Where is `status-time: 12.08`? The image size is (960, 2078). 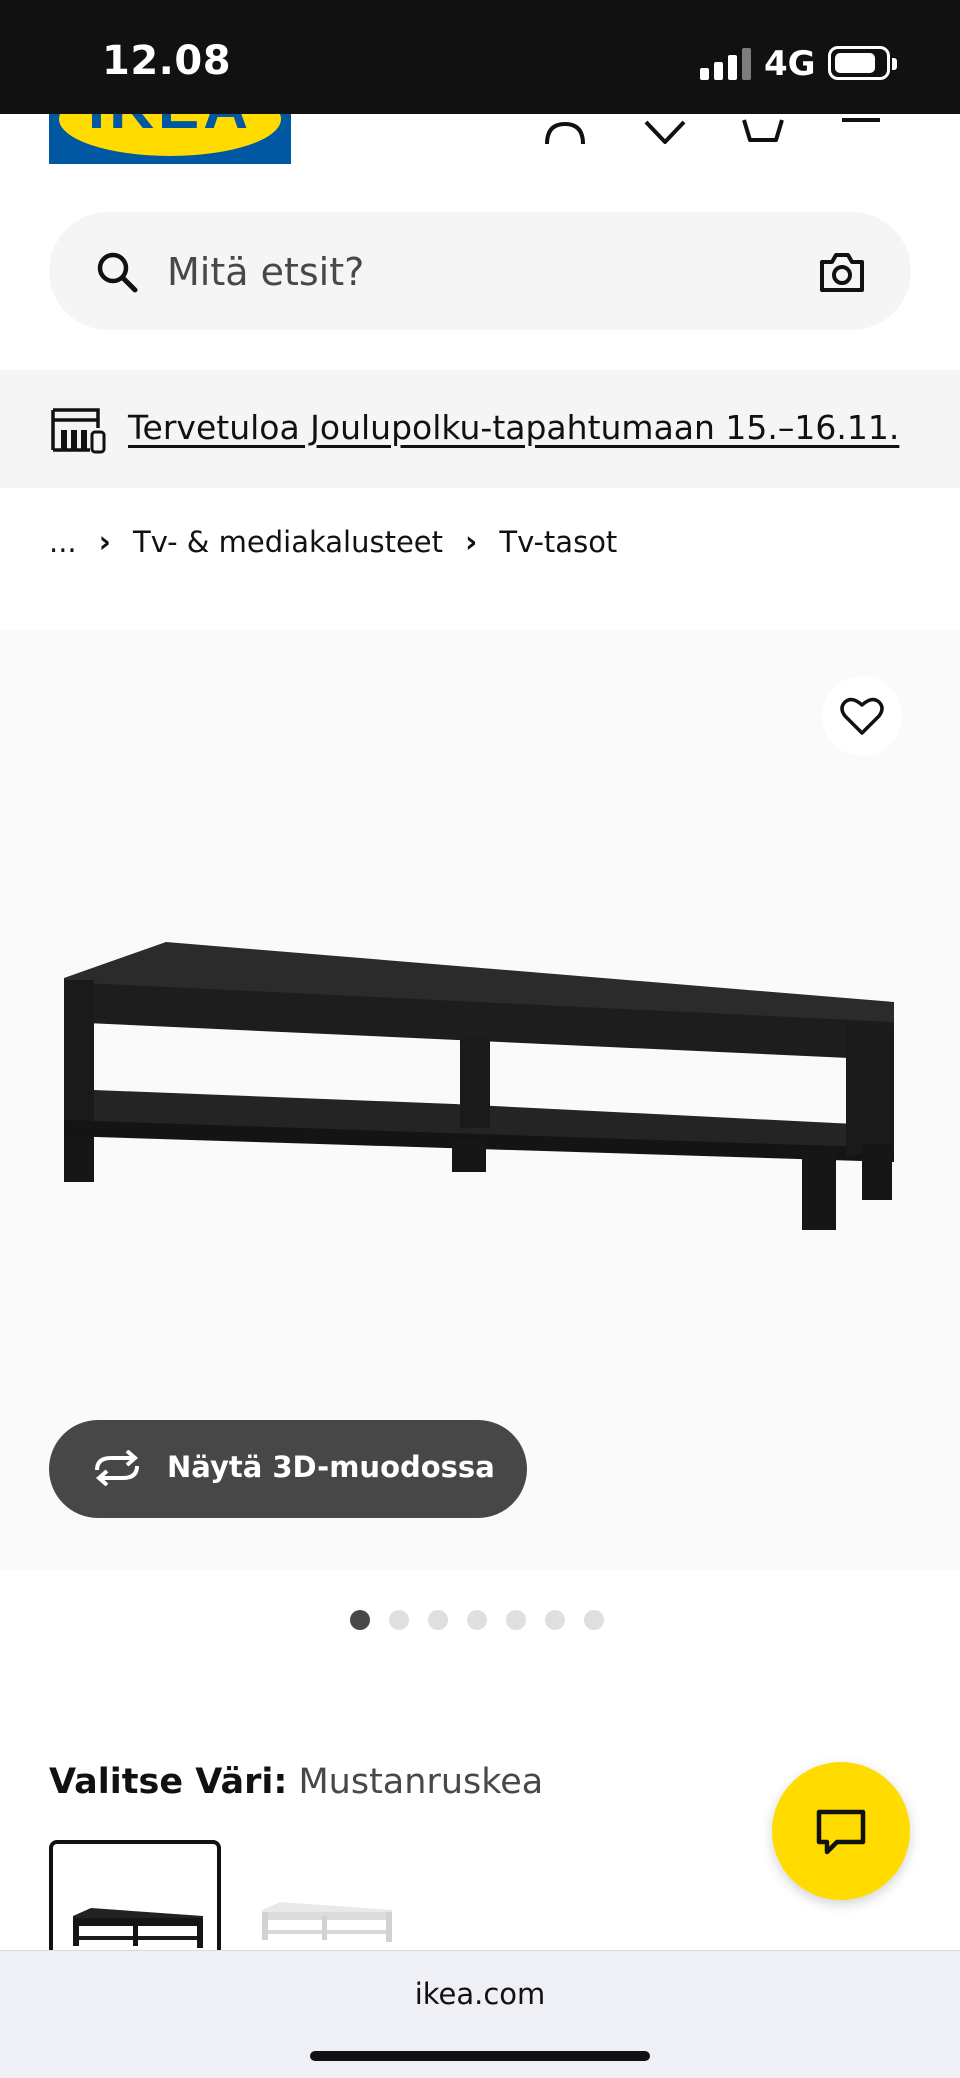
status-time: 12.08 is located at coordinates (167, 61).